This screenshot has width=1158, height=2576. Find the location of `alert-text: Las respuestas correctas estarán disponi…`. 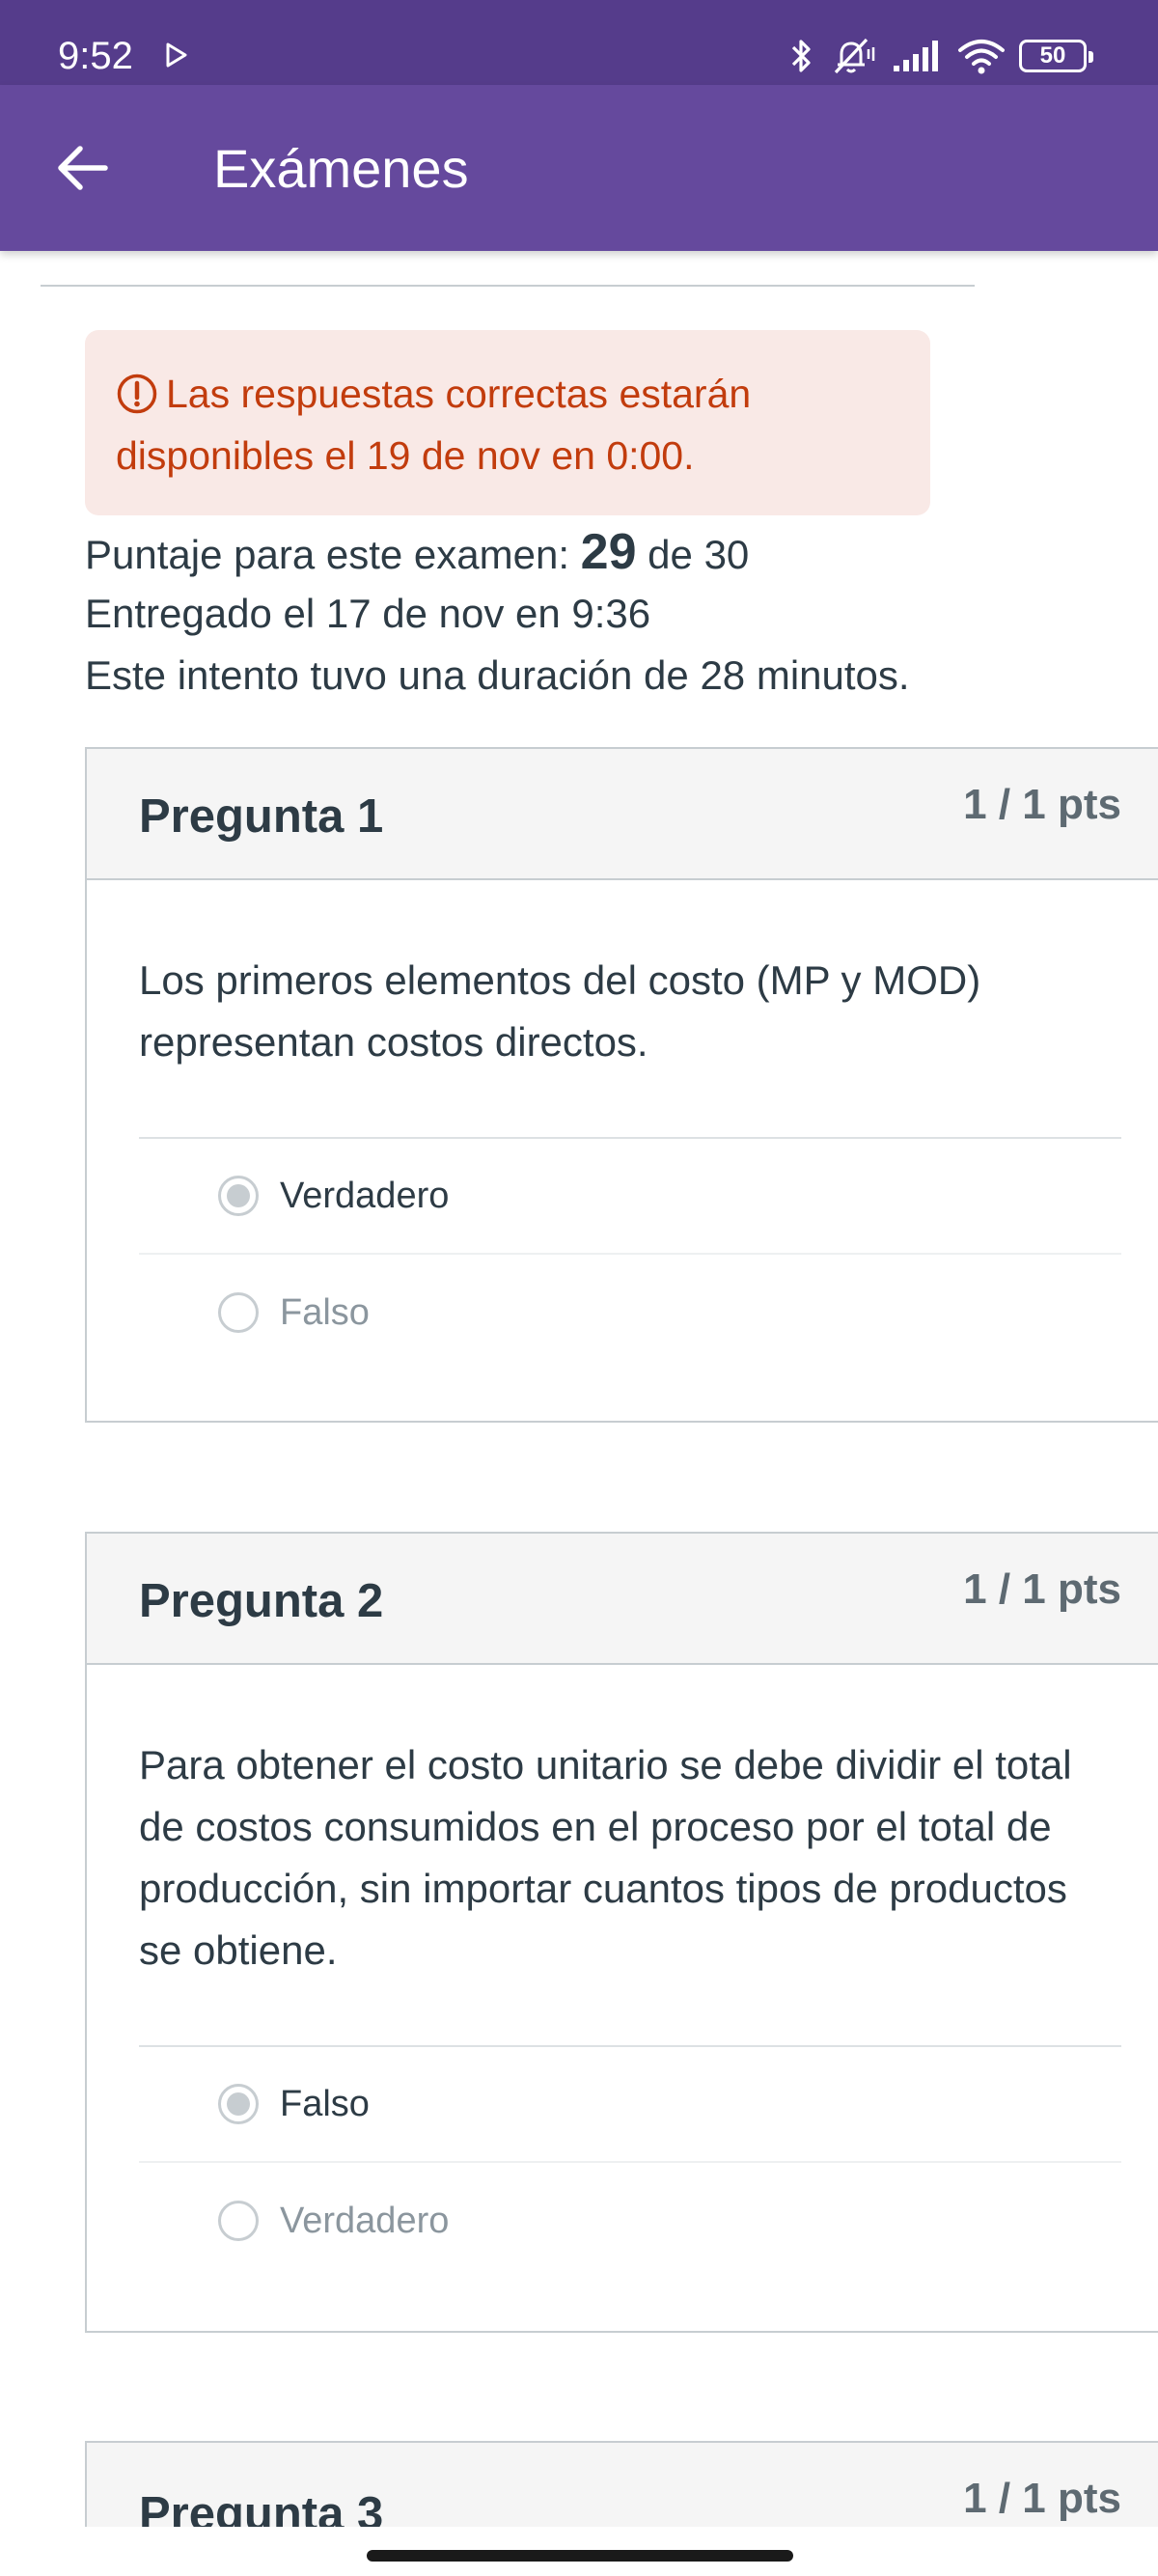

alert-text: Las respuestas correctas estarán disponi… is located at coordinates (434, 425).